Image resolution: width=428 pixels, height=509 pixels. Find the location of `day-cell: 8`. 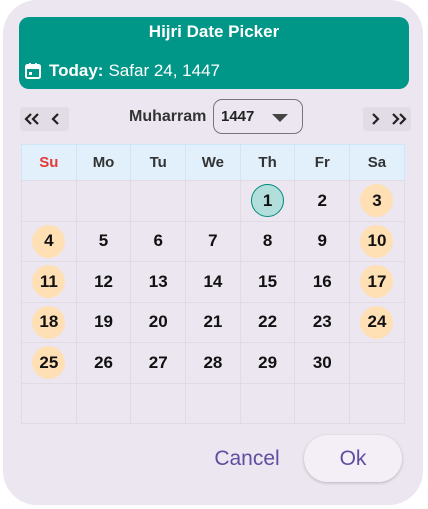

day-cell: 8 is located at coordinates (267, 241).